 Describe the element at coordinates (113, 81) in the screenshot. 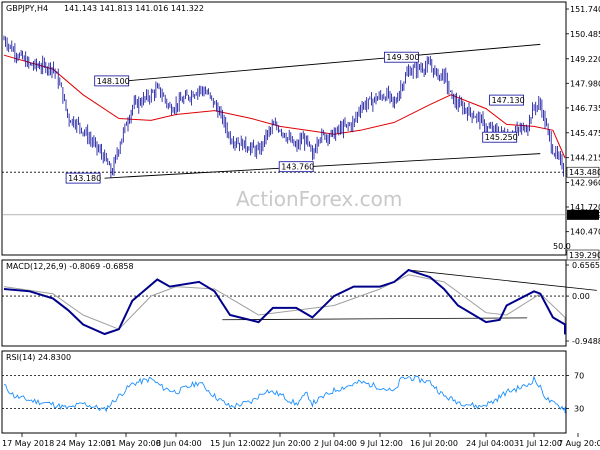

I see `price-annotation-label: 148.100` at that location.